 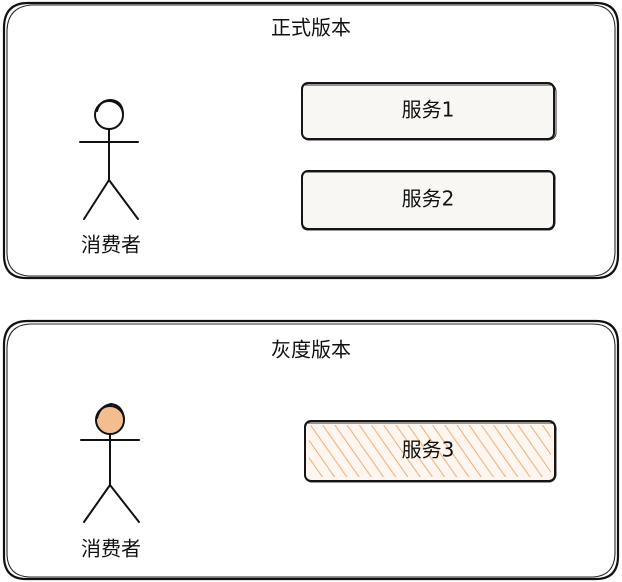 I want to click on service-1-node: 服务1, so click(x=429, y=111).